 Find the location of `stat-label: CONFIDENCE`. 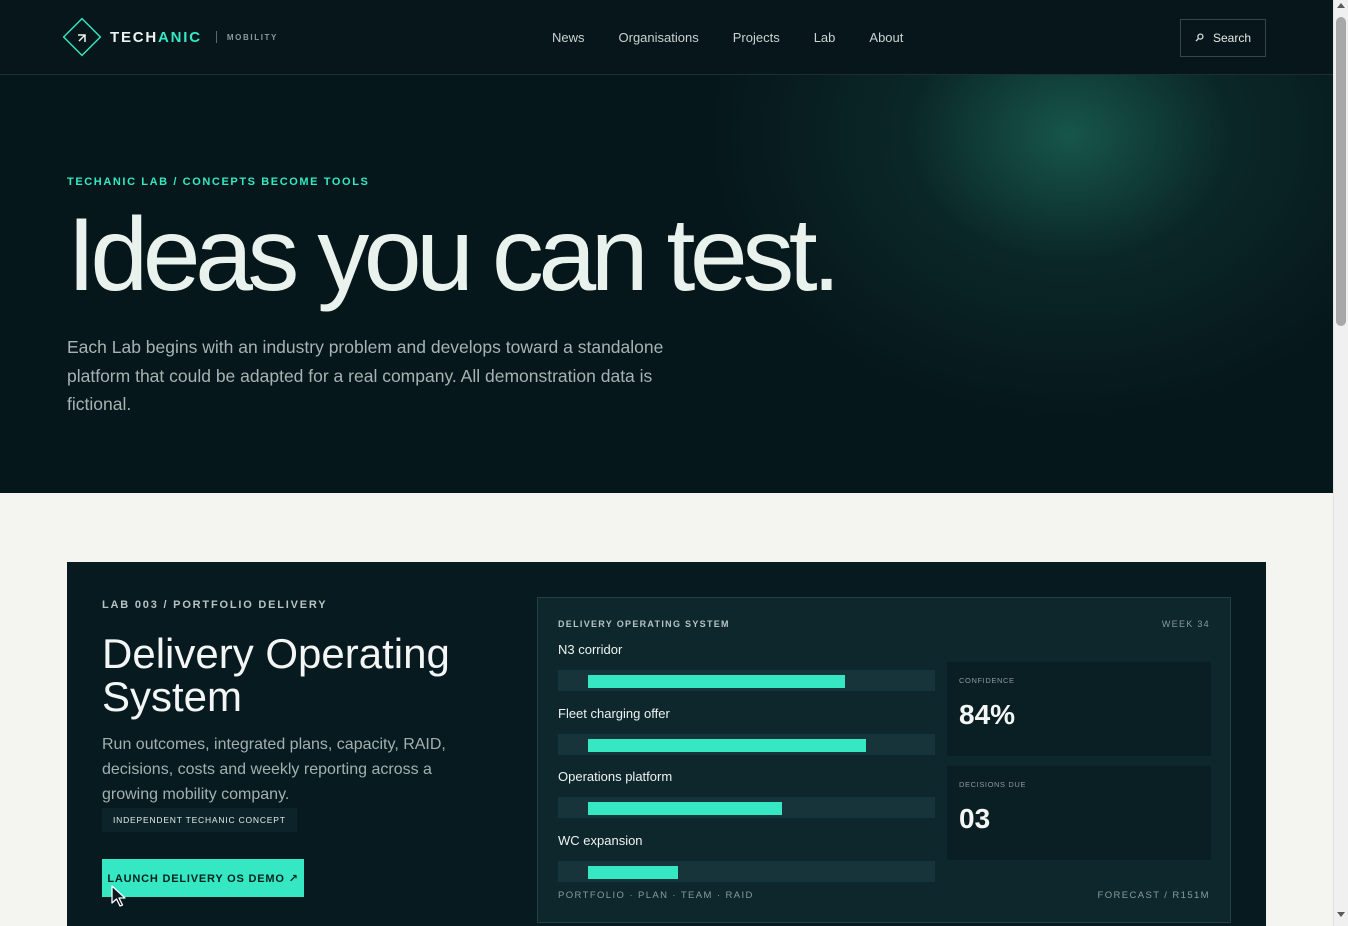

stat-label: CONFIDENCE is located at coordinates (987, 680).